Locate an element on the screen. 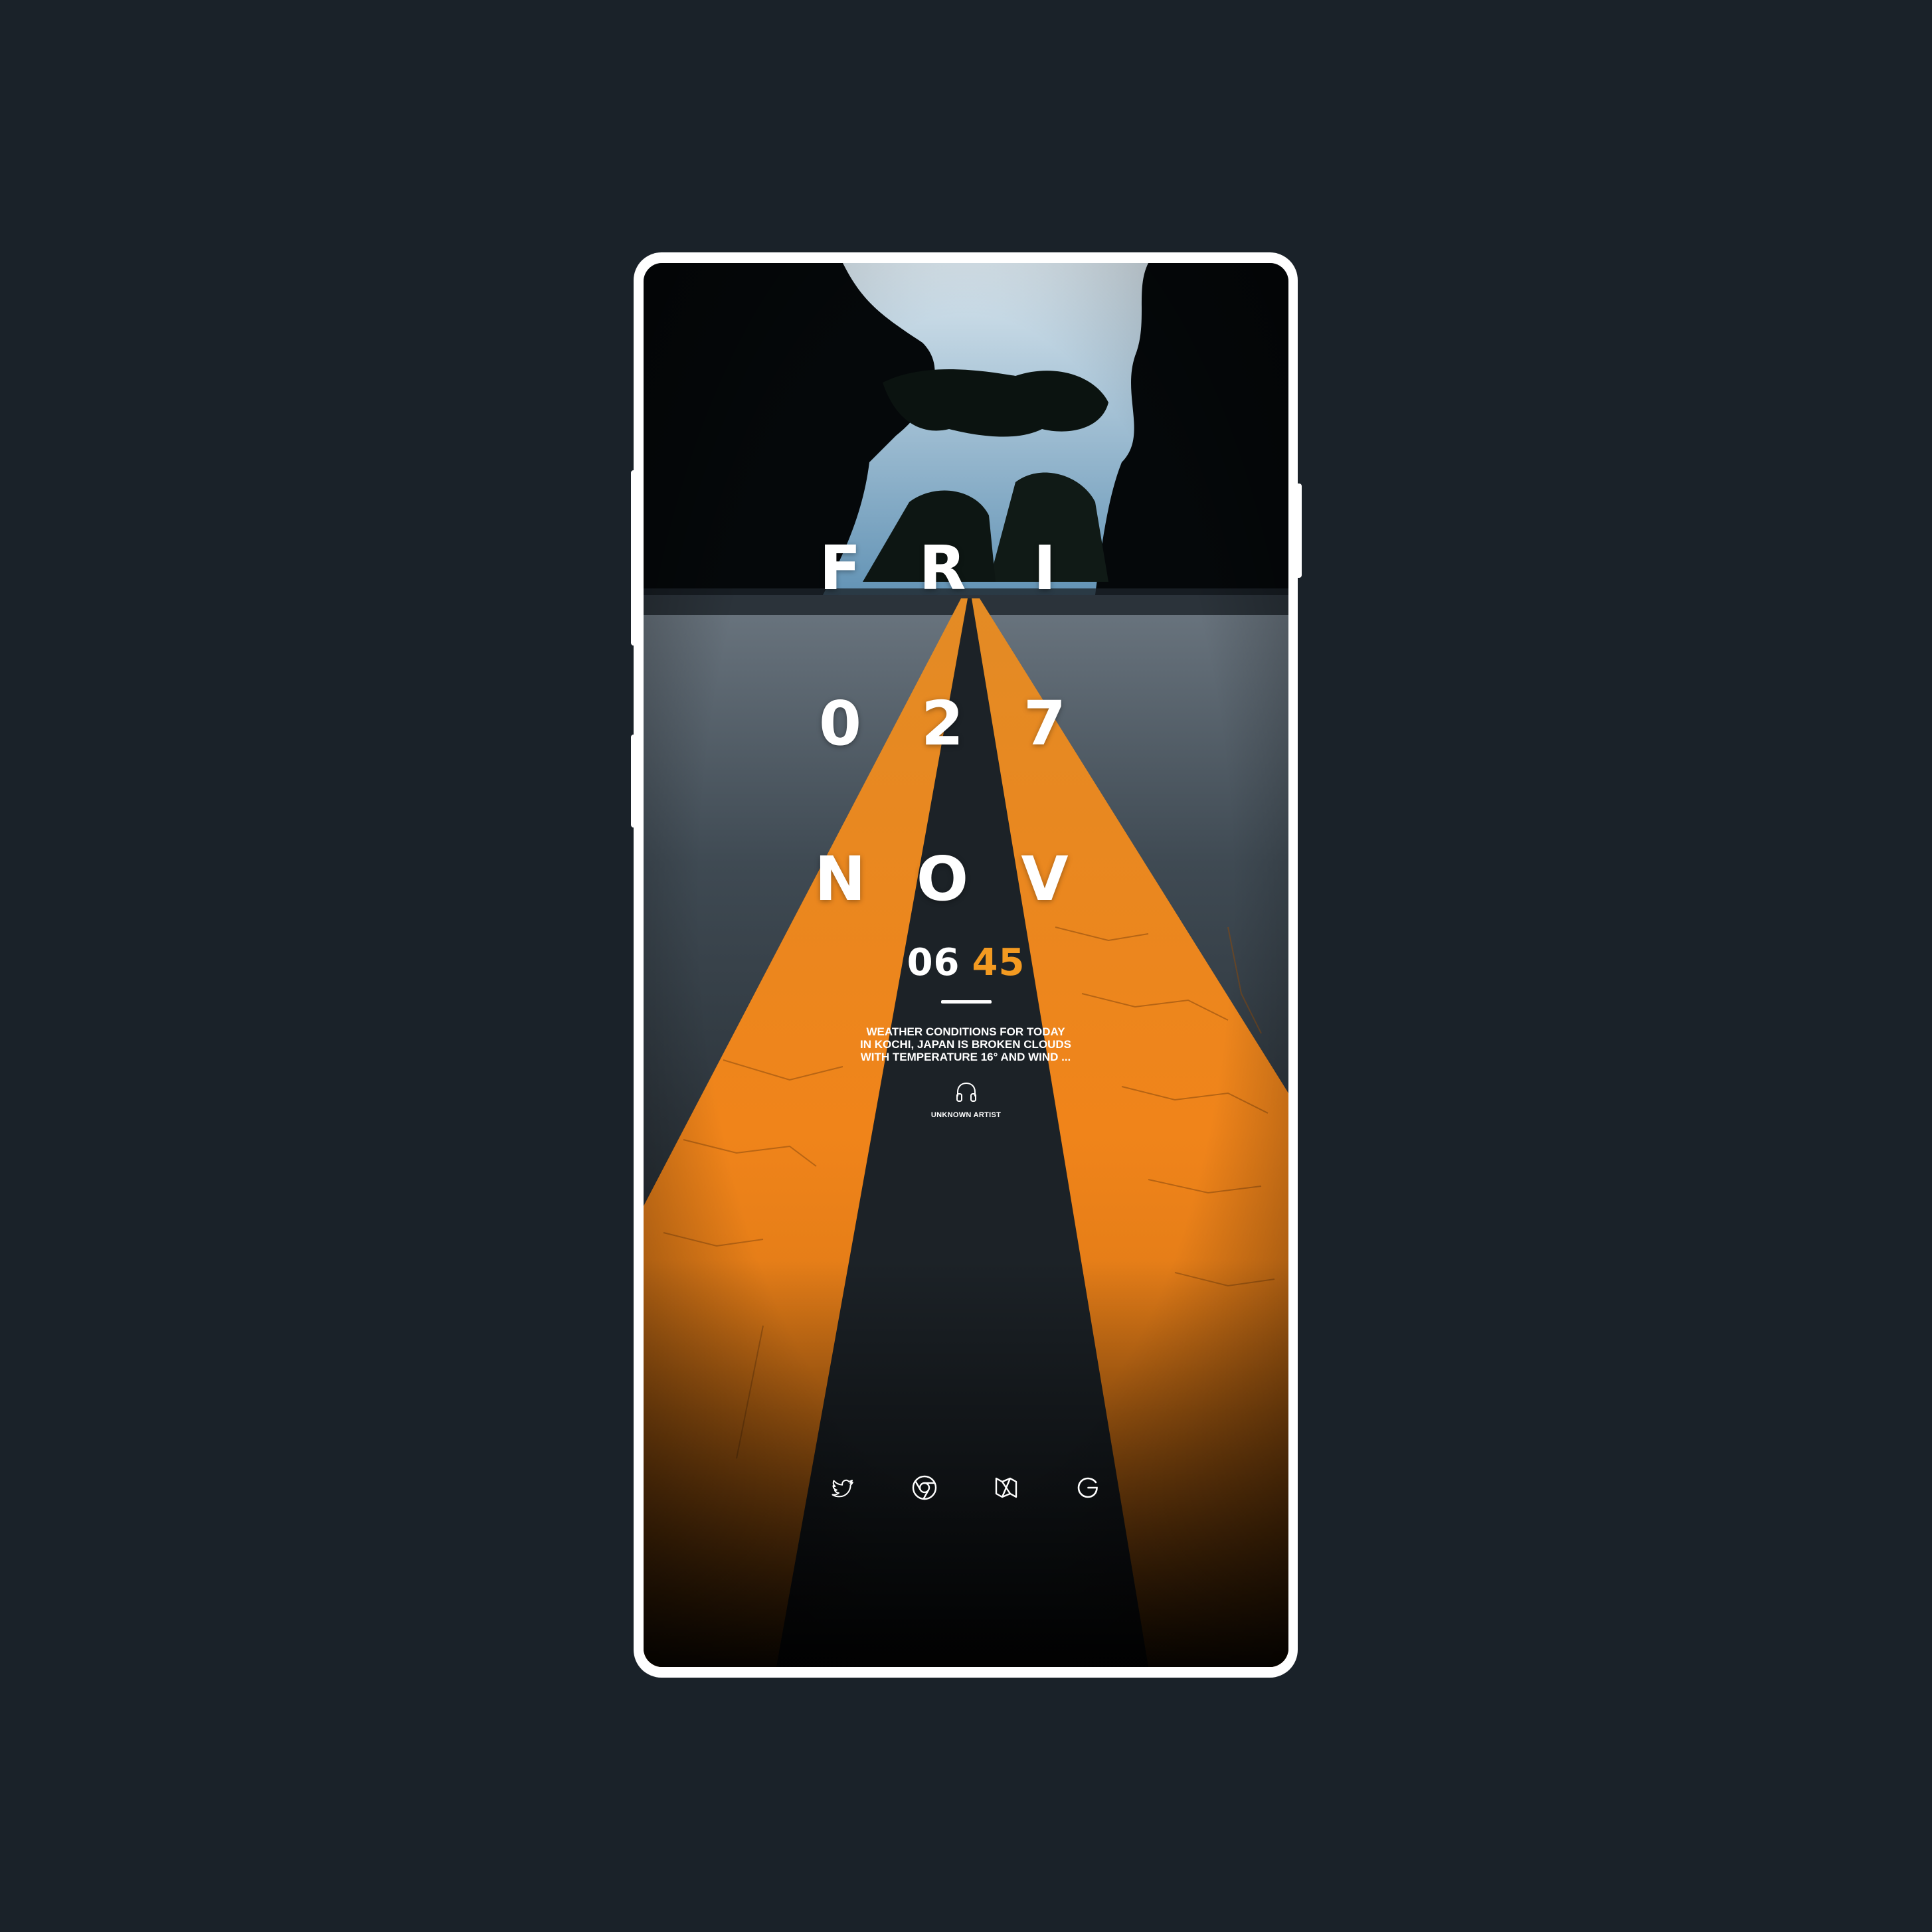  maps-icon is located at coordinates (1006, 1488).